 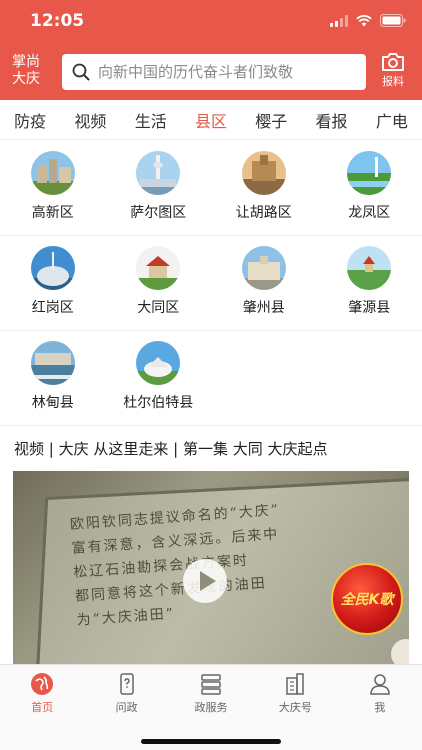 I want to click on nav-me: 我, so click(x=380, y=690).